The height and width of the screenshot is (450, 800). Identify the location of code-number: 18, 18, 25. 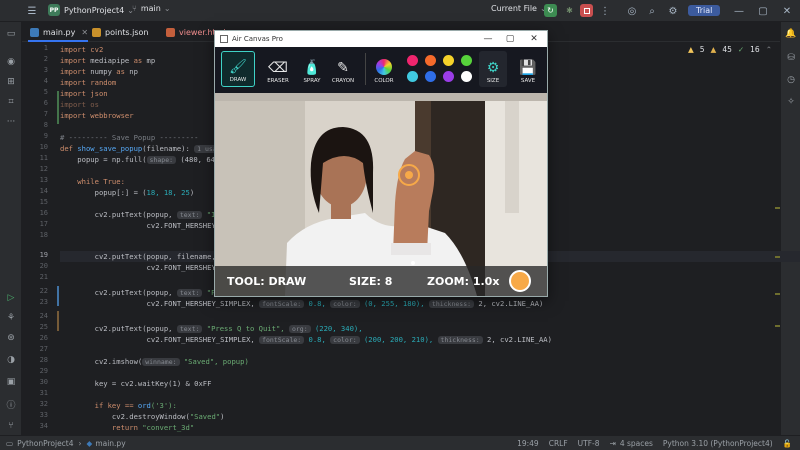
(168, 192).